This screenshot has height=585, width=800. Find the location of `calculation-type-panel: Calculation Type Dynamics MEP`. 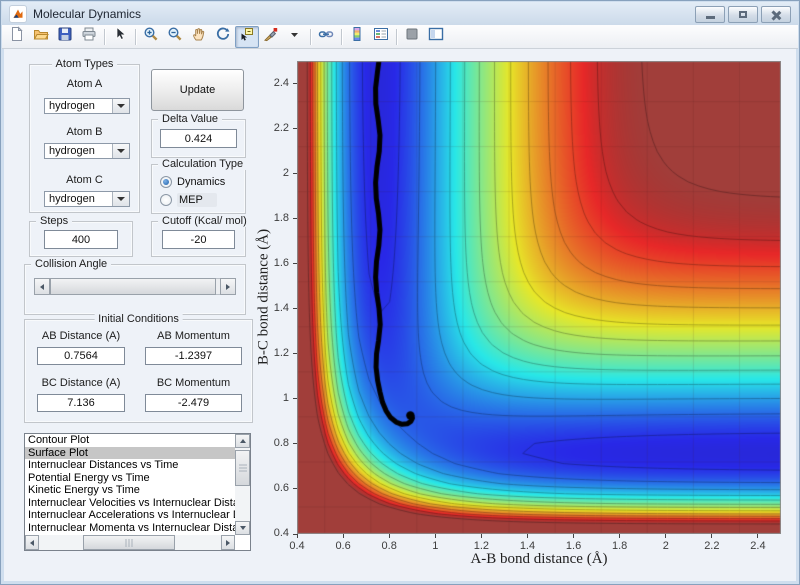

calculation-type-panel: Calculation Type Dynamics MEP is located at coordinates (199, 186).